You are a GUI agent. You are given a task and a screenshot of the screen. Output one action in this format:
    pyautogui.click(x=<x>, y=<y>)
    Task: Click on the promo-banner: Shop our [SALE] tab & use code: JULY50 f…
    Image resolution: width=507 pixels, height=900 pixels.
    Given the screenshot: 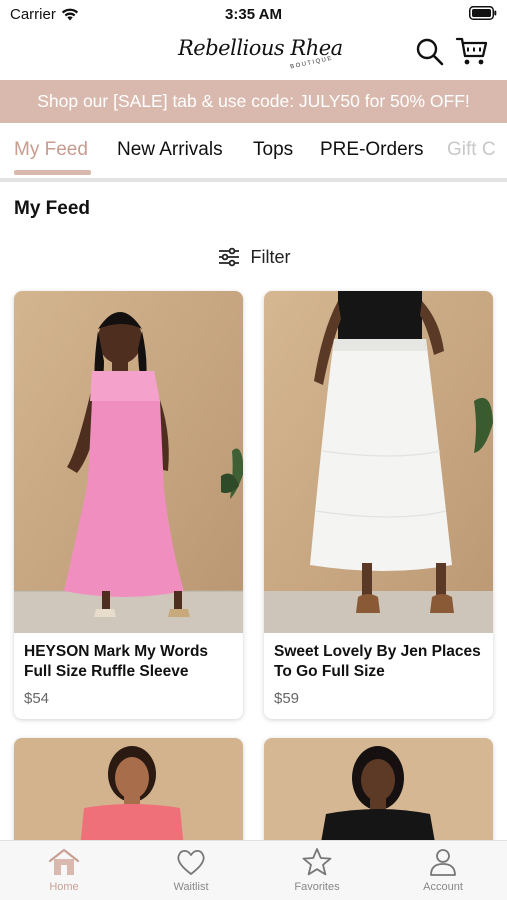 What is the action you would take?
    pyautogui.click(x=253, y=101)
    